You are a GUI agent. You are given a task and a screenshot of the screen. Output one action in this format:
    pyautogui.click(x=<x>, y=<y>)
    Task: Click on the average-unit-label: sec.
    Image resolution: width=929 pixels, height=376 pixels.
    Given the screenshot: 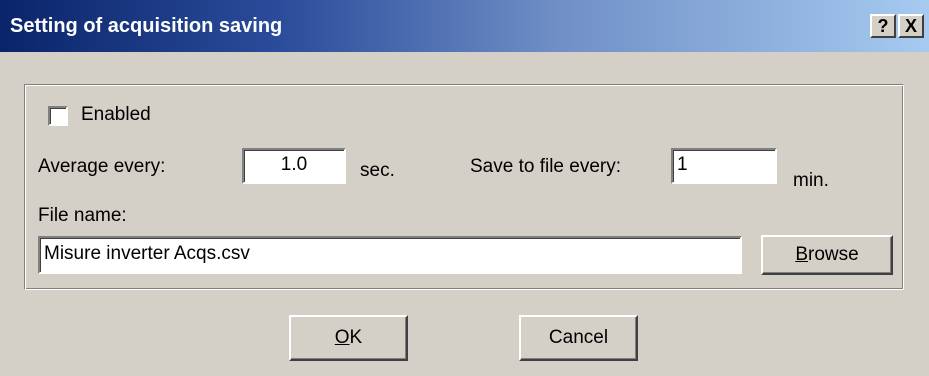 What is the action you would take?
    pyautogui.click(x=377, y=170)
    